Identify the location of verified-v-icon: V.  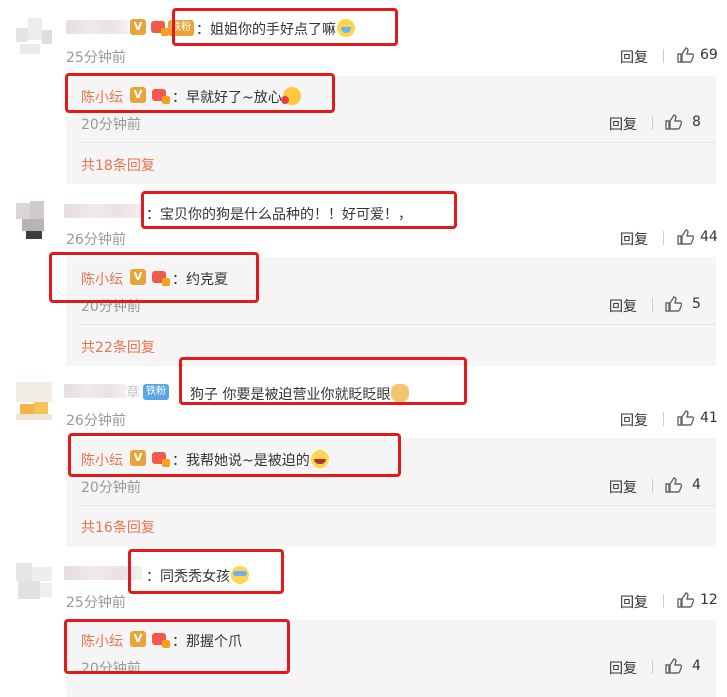
(138, 27).